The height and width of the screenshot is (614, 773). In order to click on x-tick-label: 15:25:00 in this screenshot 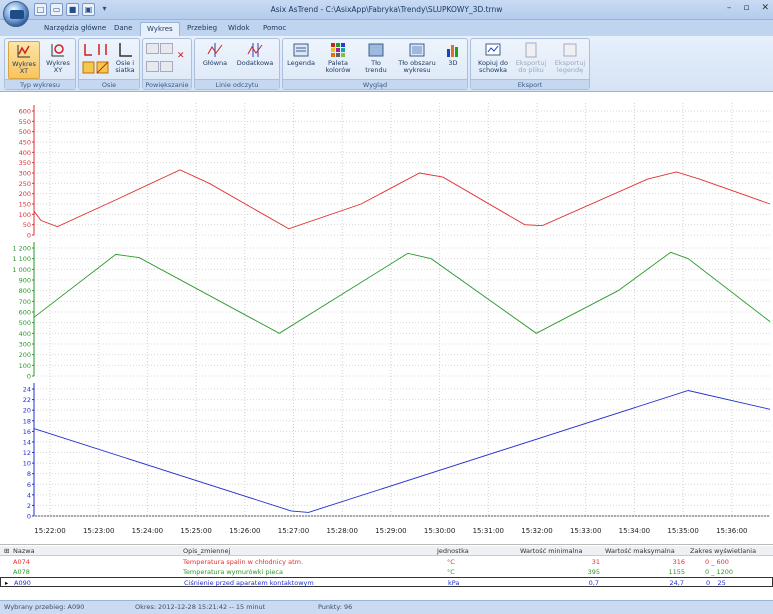, I will do `click(195, 531)`.